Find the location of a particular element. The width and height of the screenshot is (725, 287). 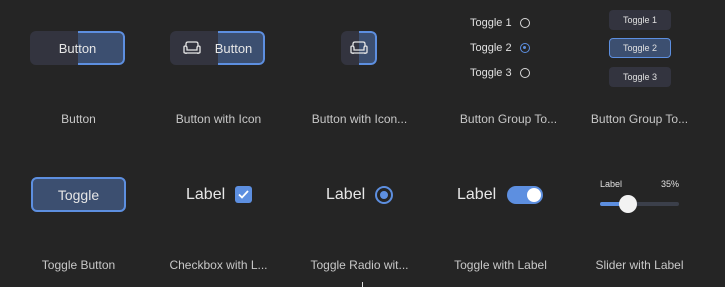

radio-option-label: Toggle 1 is located at coordinates (491, 23).